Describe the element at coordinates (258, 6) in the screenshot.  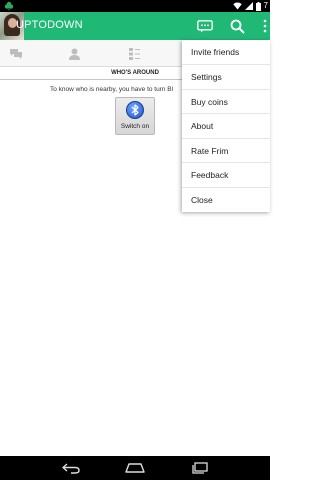
I see `battery-icon` at that location.